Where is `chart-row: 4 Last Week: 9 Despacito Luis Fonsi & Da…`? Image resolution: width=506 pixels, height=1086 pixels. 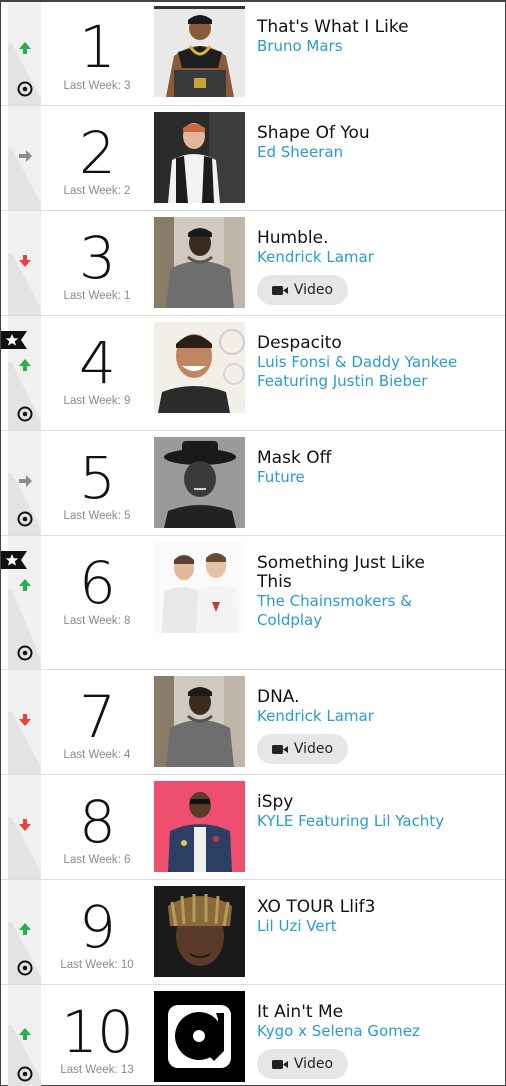
chart-row: 4 Last Week: 9 Despacito Luis Fonsi & Da… is located at coordinates (253, 373).